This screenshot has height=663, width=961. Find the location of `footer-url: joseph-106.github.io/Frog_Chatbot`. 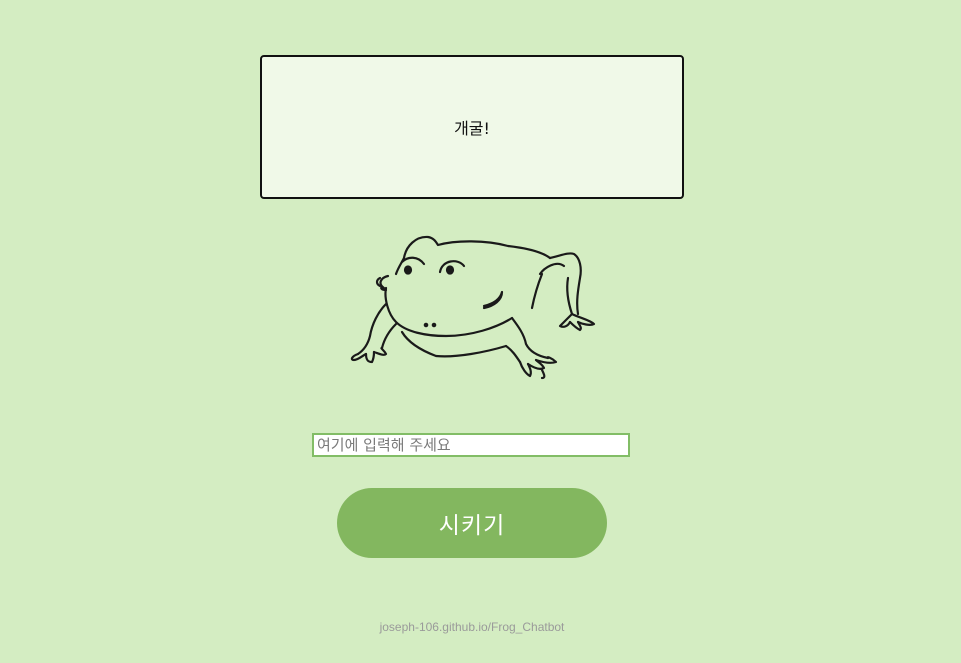

footer-url: joseph-106.github.io/Frog_Chatbot is located at coordinates (472, 627).